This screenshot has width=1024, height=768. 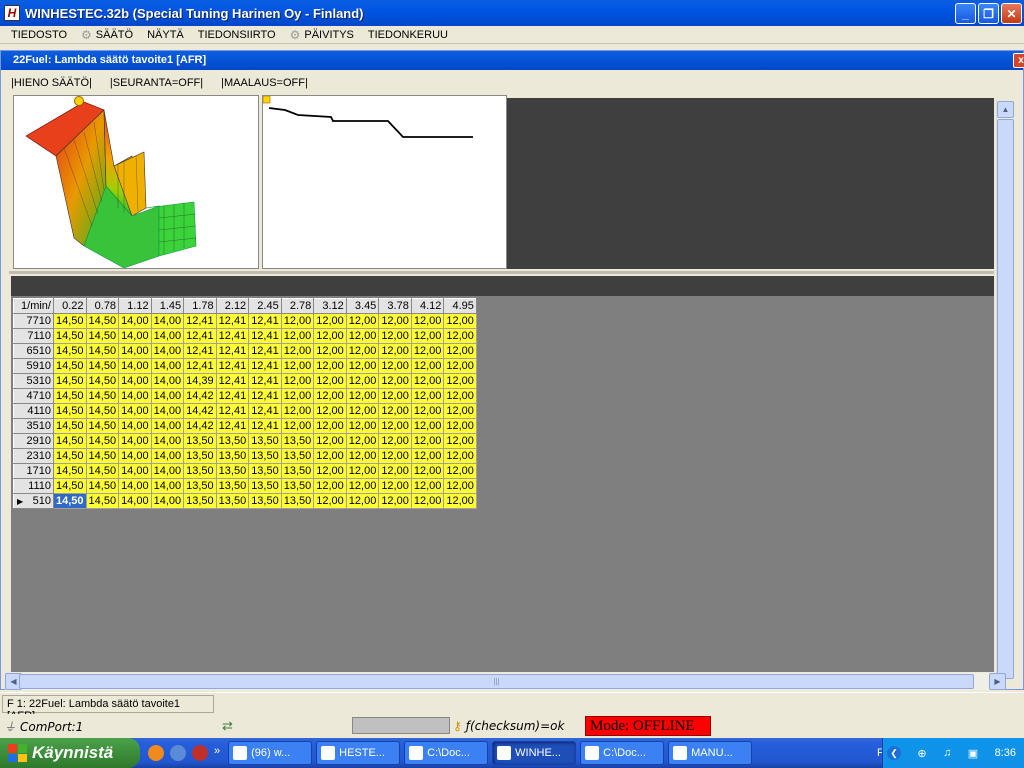 I want to click on row-header-rpm: 1110, so click(x=33, y=486).